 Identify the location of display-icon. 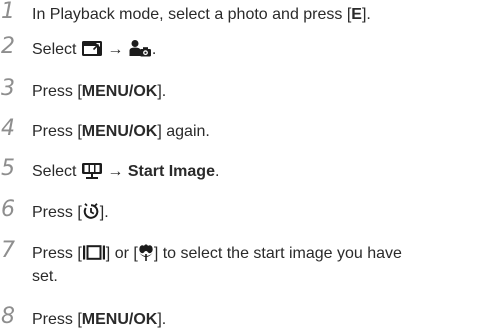
(94, 252).